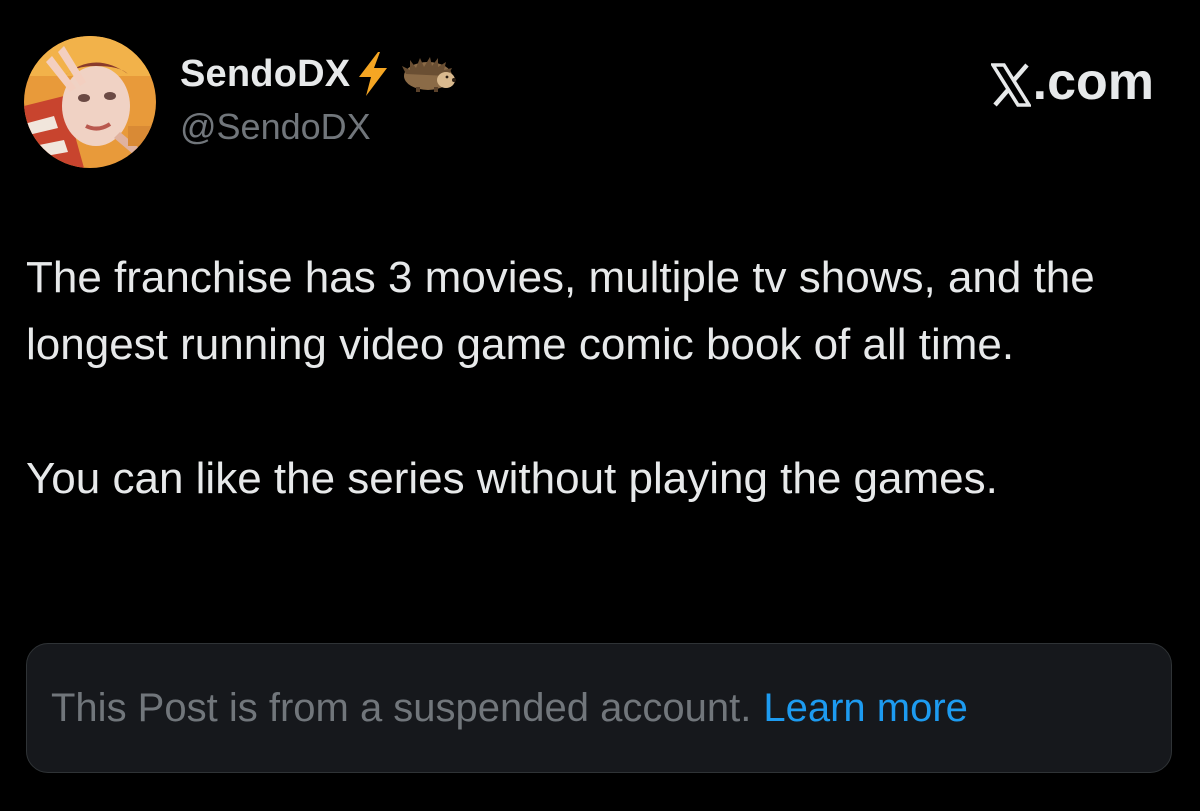  Describe the element at coordinates (265, 74) in the screenshot. I see `author-display-name: SendoDX` at that location.